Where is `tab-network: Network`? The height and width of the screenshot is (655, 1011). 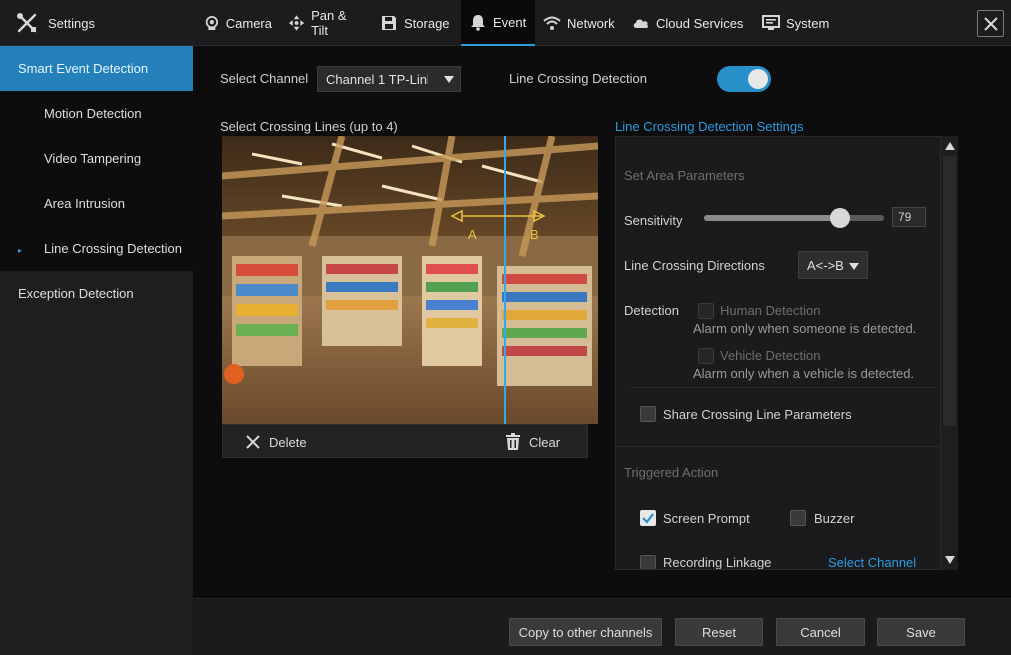 tab-network: Network is located at coordinates (579, 23).